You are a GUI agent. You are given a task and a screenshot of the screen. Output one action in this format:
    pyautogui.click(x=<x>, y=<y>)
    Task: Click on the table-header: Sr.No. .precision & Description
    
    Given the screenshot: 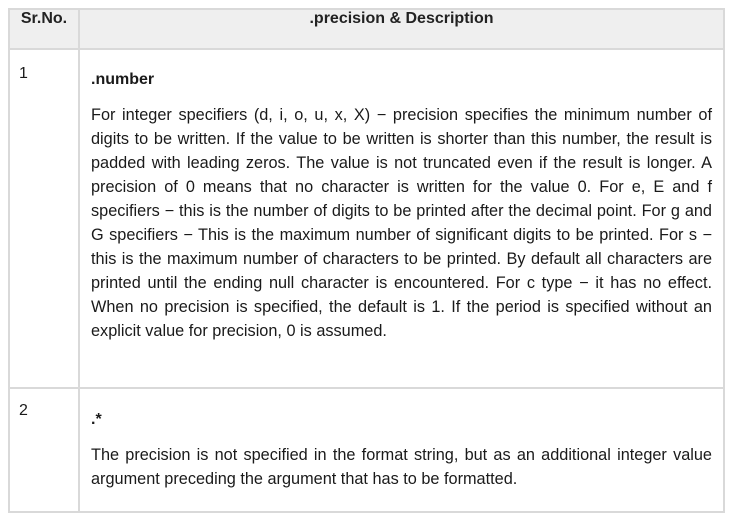 What is the action you would take?
    pyautogui.click(x=366, y=29)
    